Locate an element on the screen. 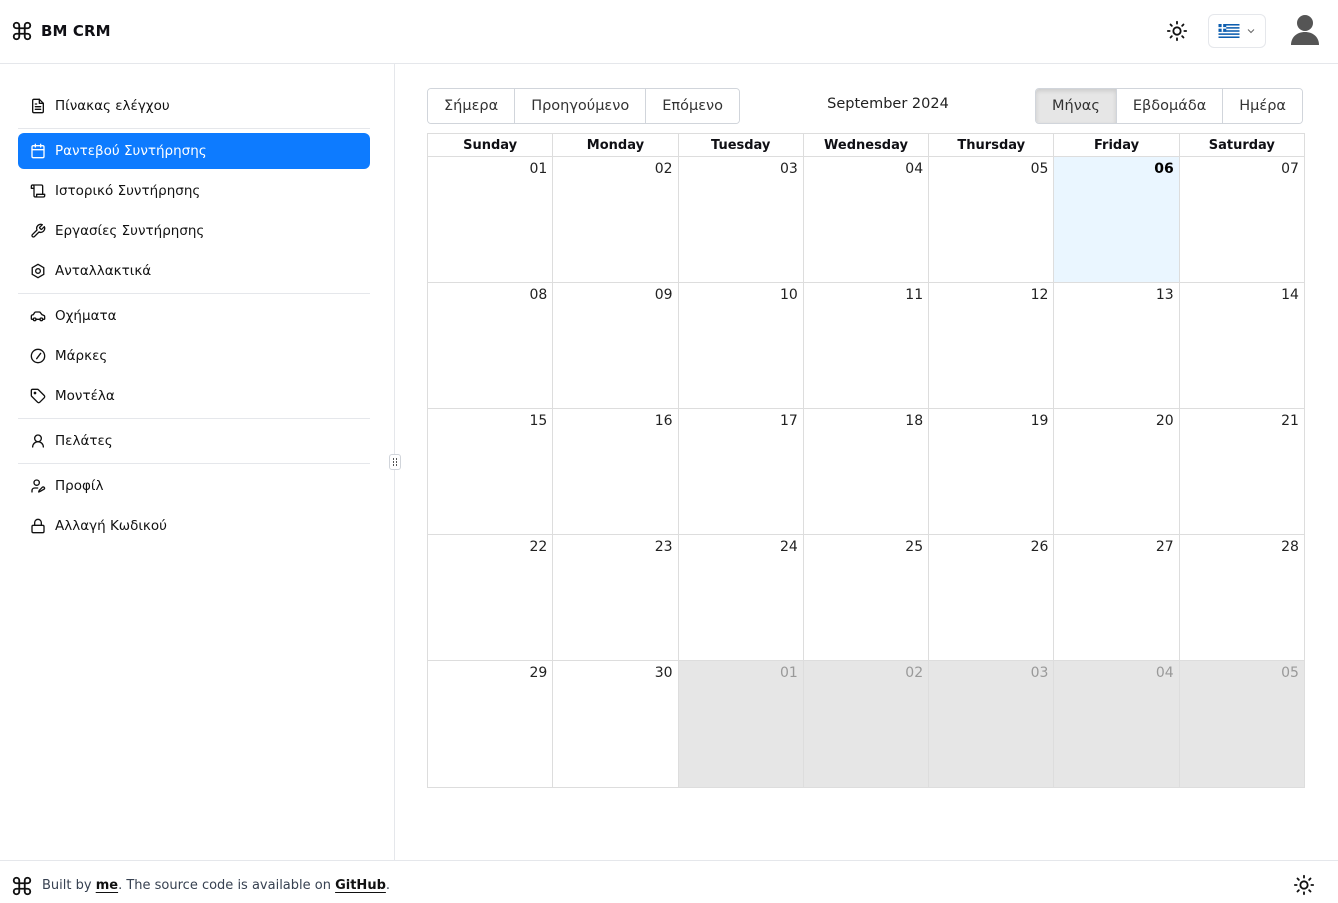 Image resolution: width=1338 pixels, height=903 pixels. calendar-day-cell: 01 is located at coordinates (491, 219).